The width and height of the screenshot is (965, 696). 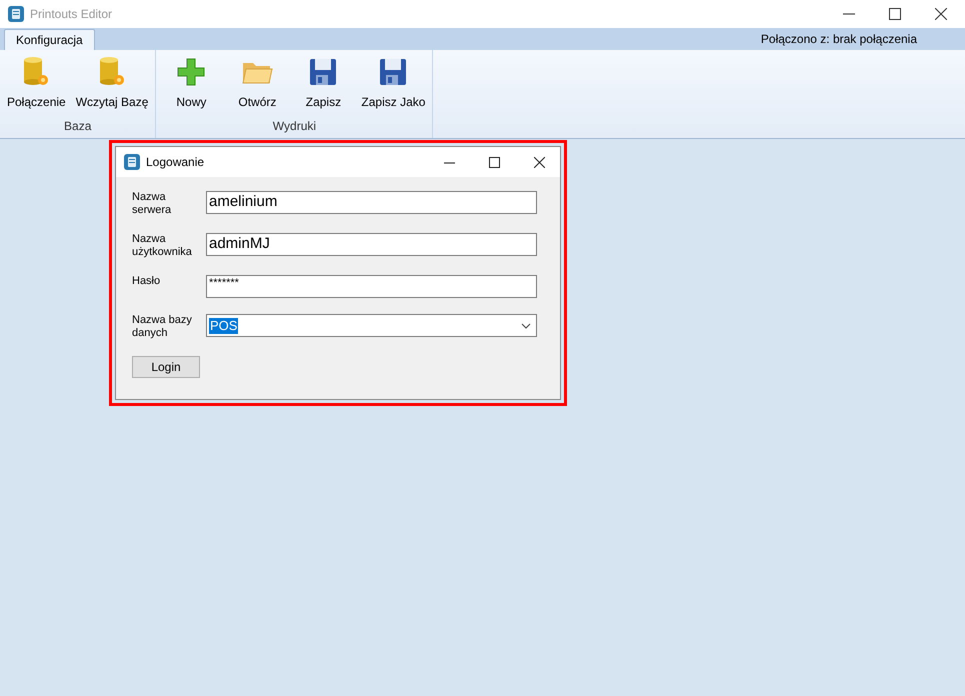 I want to click on ribbon-tab: Konfiguracja, so click(x=49, y=39).